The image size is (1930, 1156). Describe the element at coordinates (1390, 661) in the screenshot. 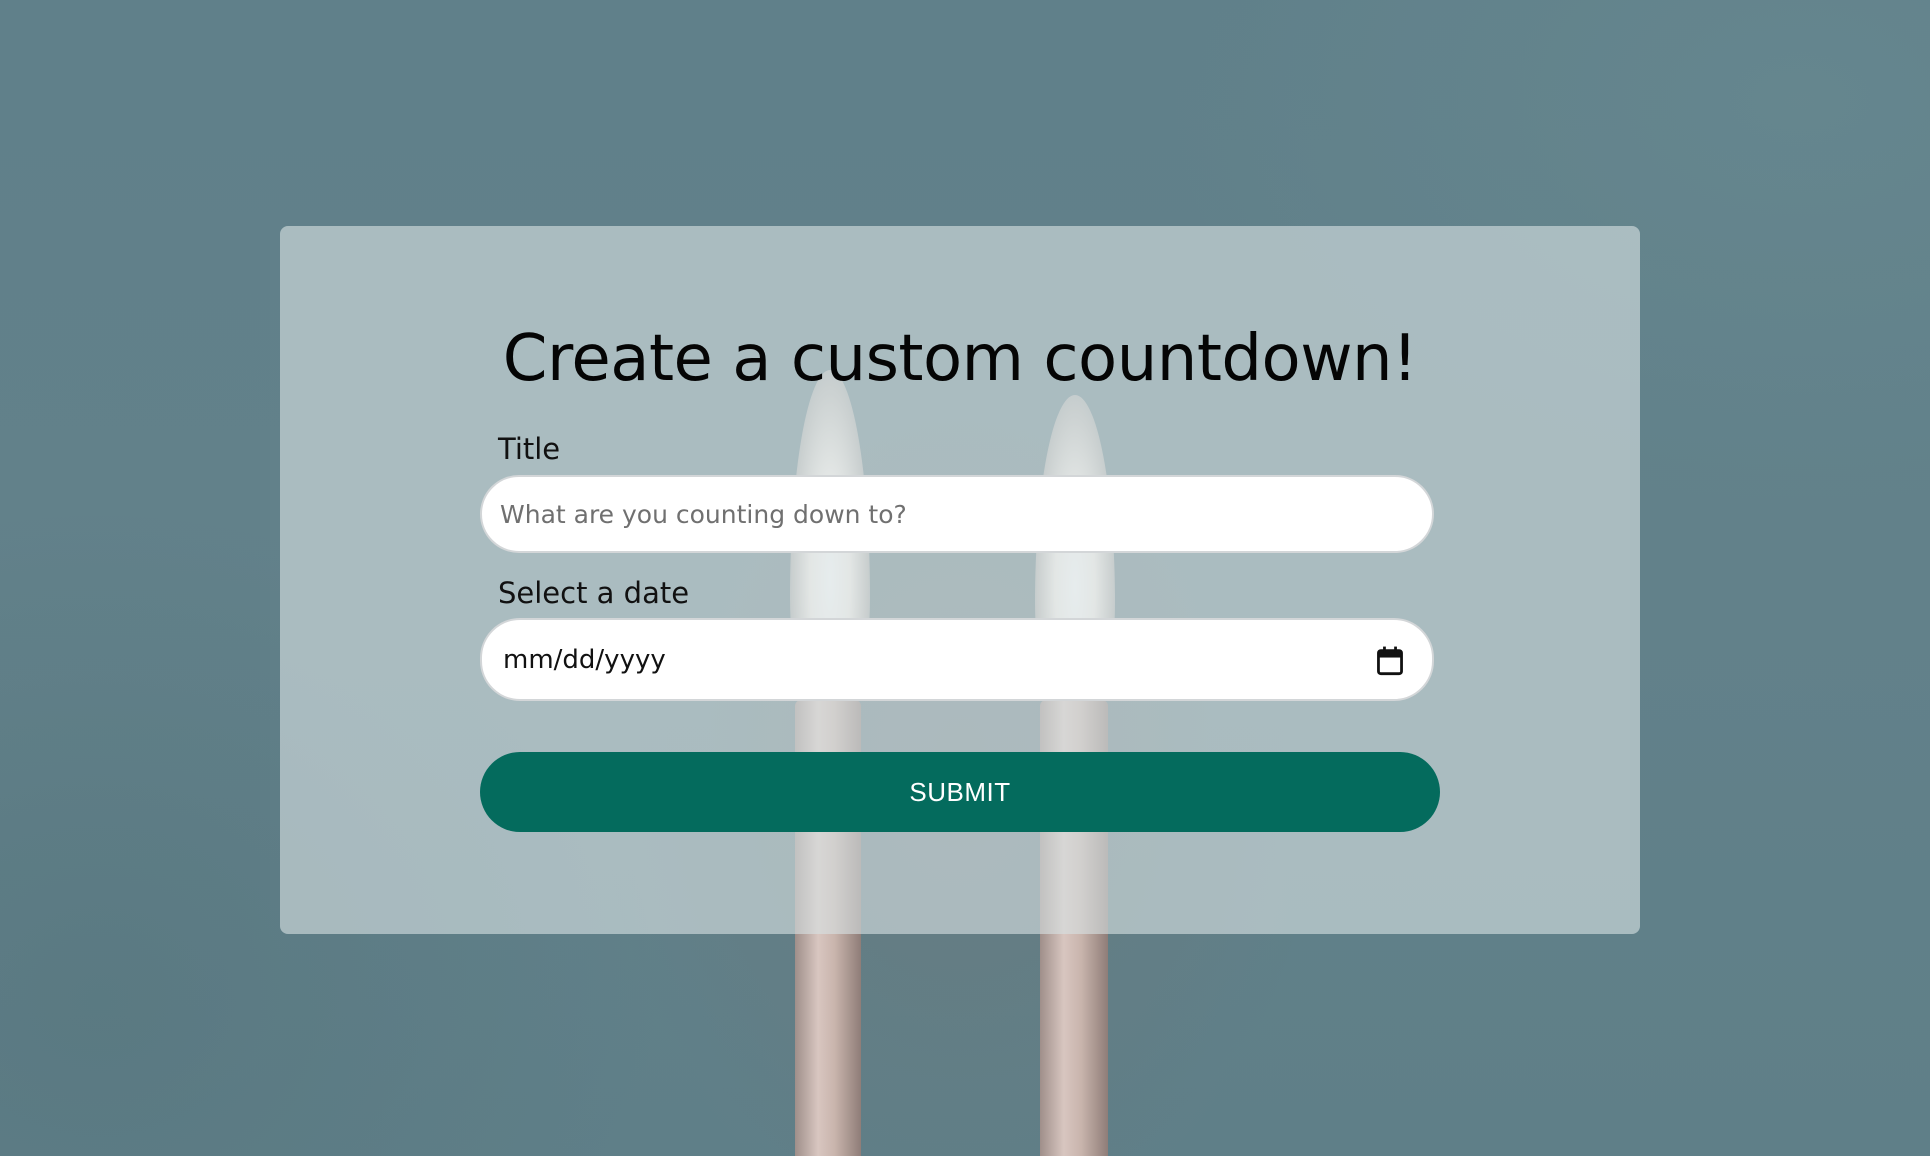

I see `calendar-icon` at that location.